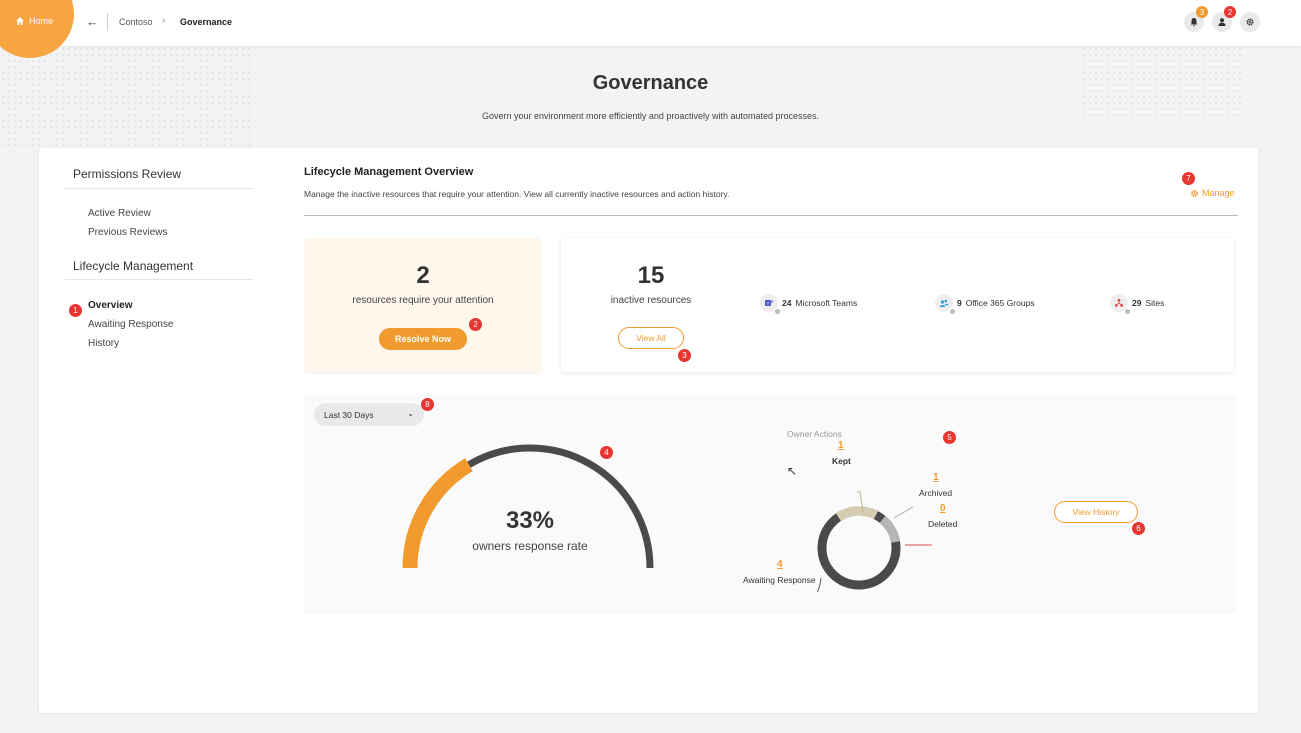  Describe the element at coordinates (349, 414) in the screenshot. I see `period-value: Last 30 Days` at that location.